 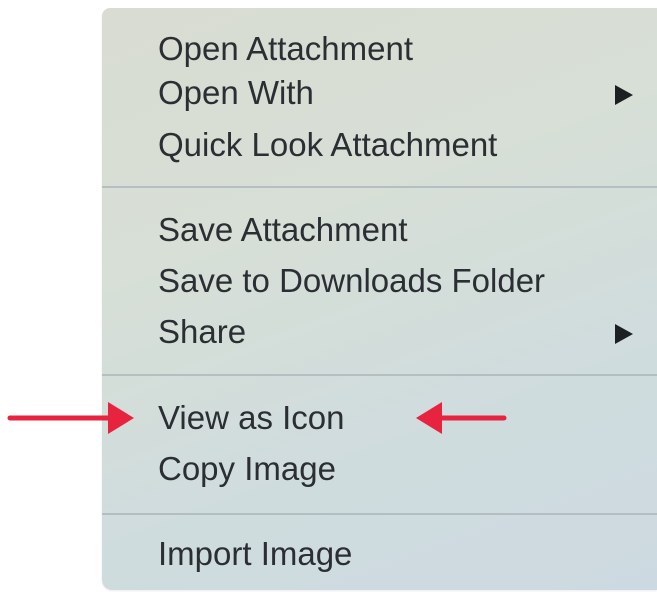 I want to click on menu-item-quick-look-attachment: Quick Look Attachment, so click(x=395, y=145).